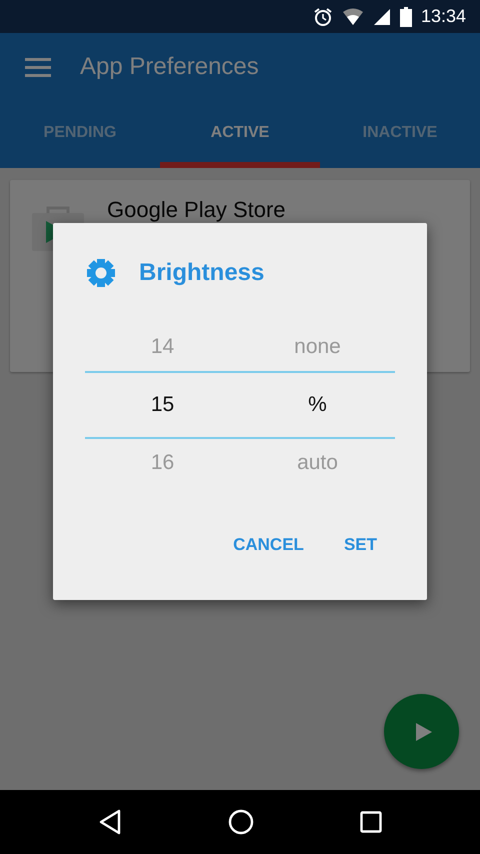  What do you see at coordinates (162, 405) in the screenshot?
I see `picker-value: 15` at bounding box center [162, 405].